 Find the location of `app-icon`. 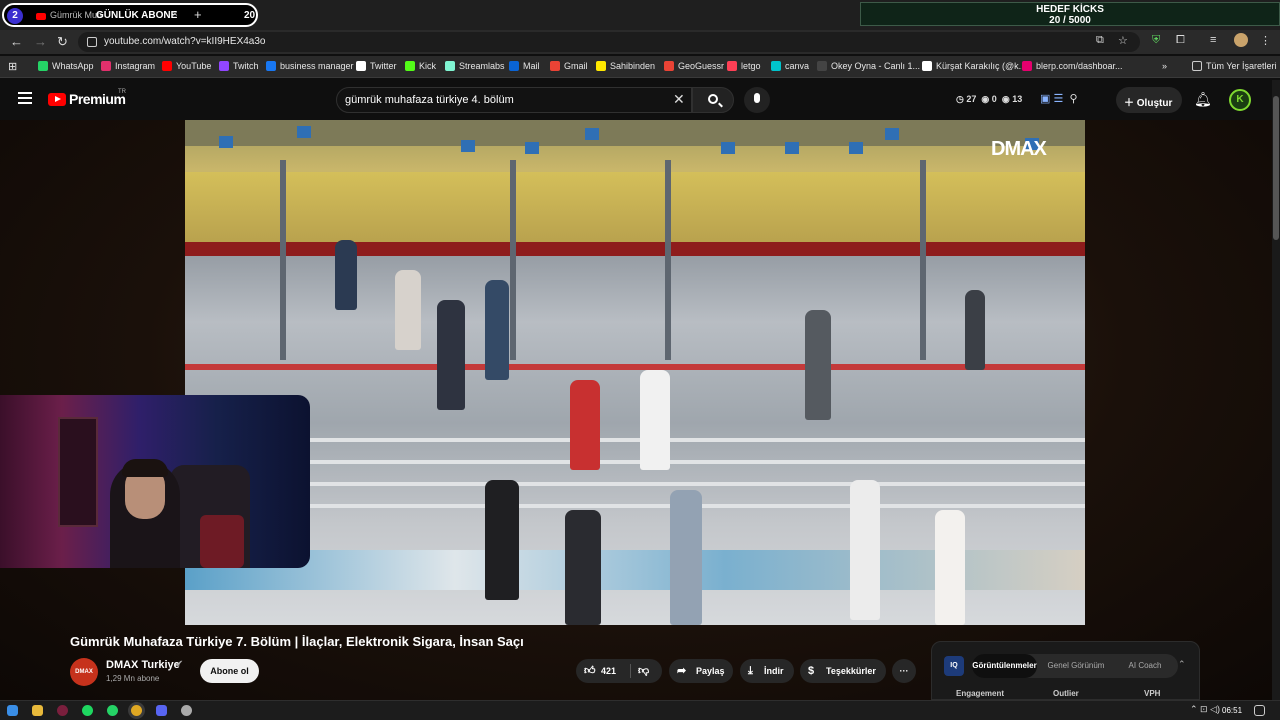

app-icon is located at coordinates (62, 710).